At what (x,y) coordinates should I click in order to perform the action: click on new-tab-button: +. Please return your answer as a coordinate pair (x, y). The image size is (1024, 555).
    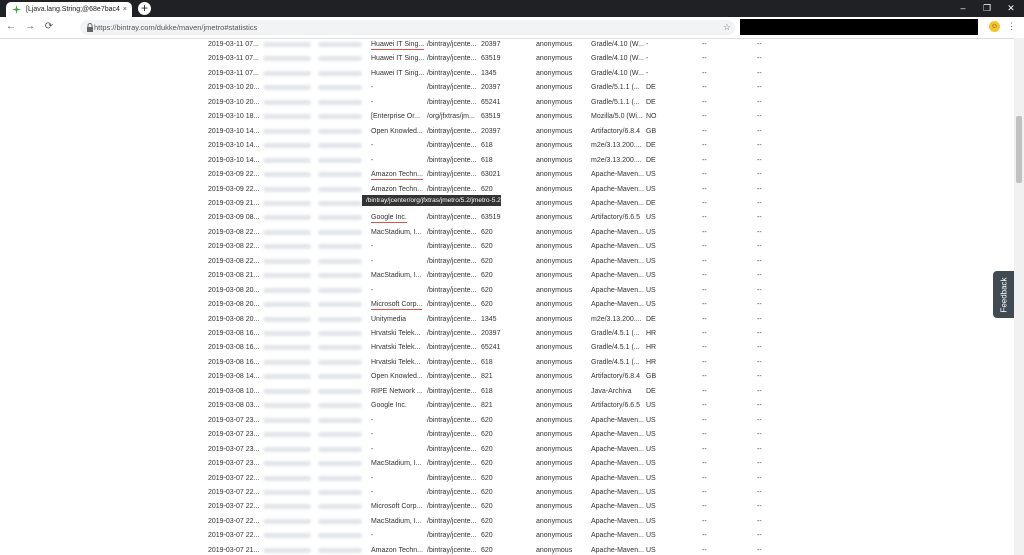
    Looking at the image, I should click on (144, 8).